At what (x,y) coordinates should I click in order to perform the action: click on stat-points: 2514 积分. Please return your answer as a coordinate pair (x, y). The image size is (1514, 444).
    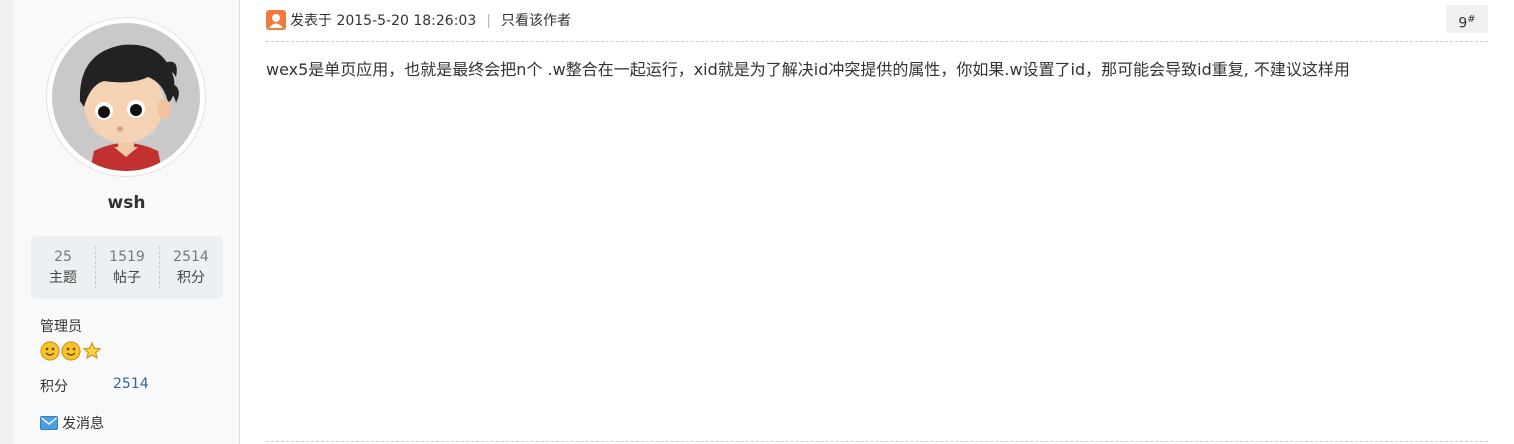
    Looking at the image, I should click on (191, 267).